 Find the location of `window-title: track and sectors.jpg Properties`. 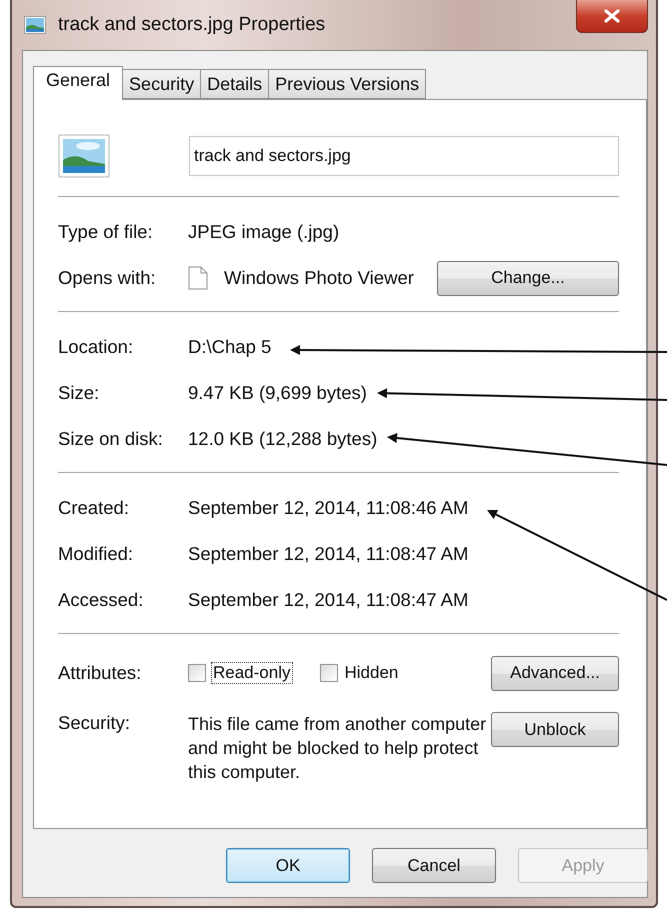

window-title: track and sectors.jpg Properties is located at coordinates (192, 25).